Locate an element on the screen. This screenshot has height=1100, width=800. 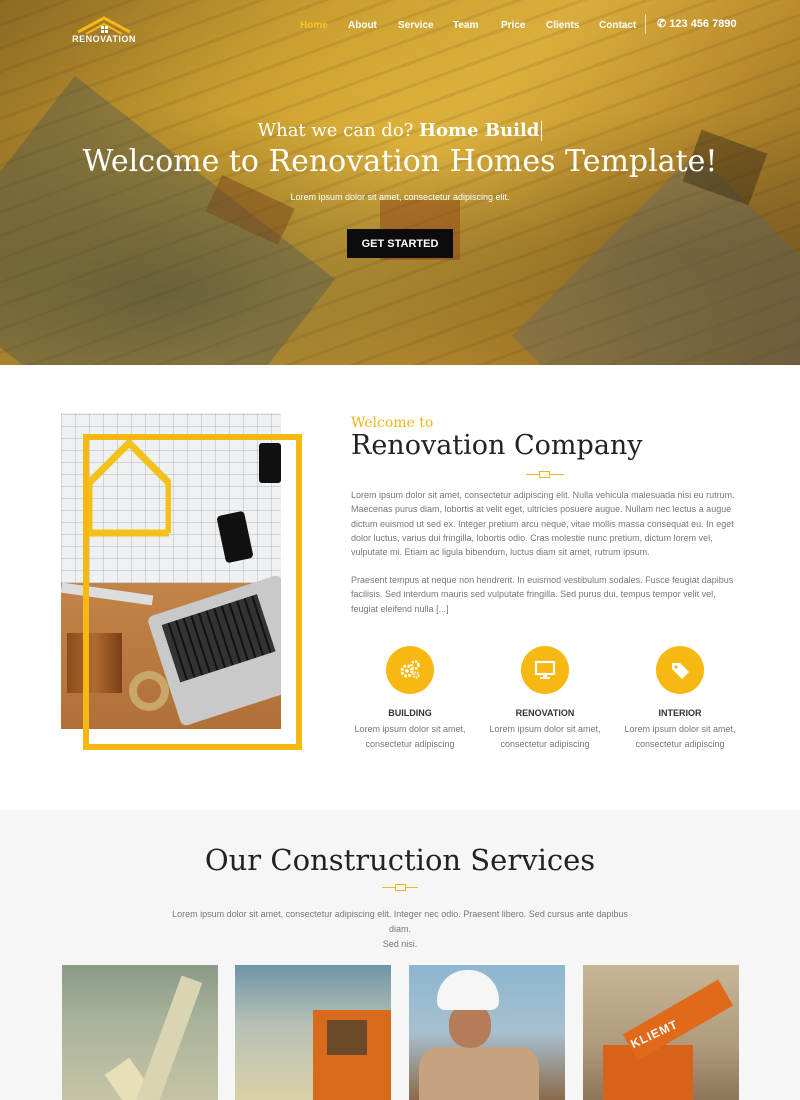
hero-title: Welcome to Renovation Homes Template! is located at coordinates (400, 161).